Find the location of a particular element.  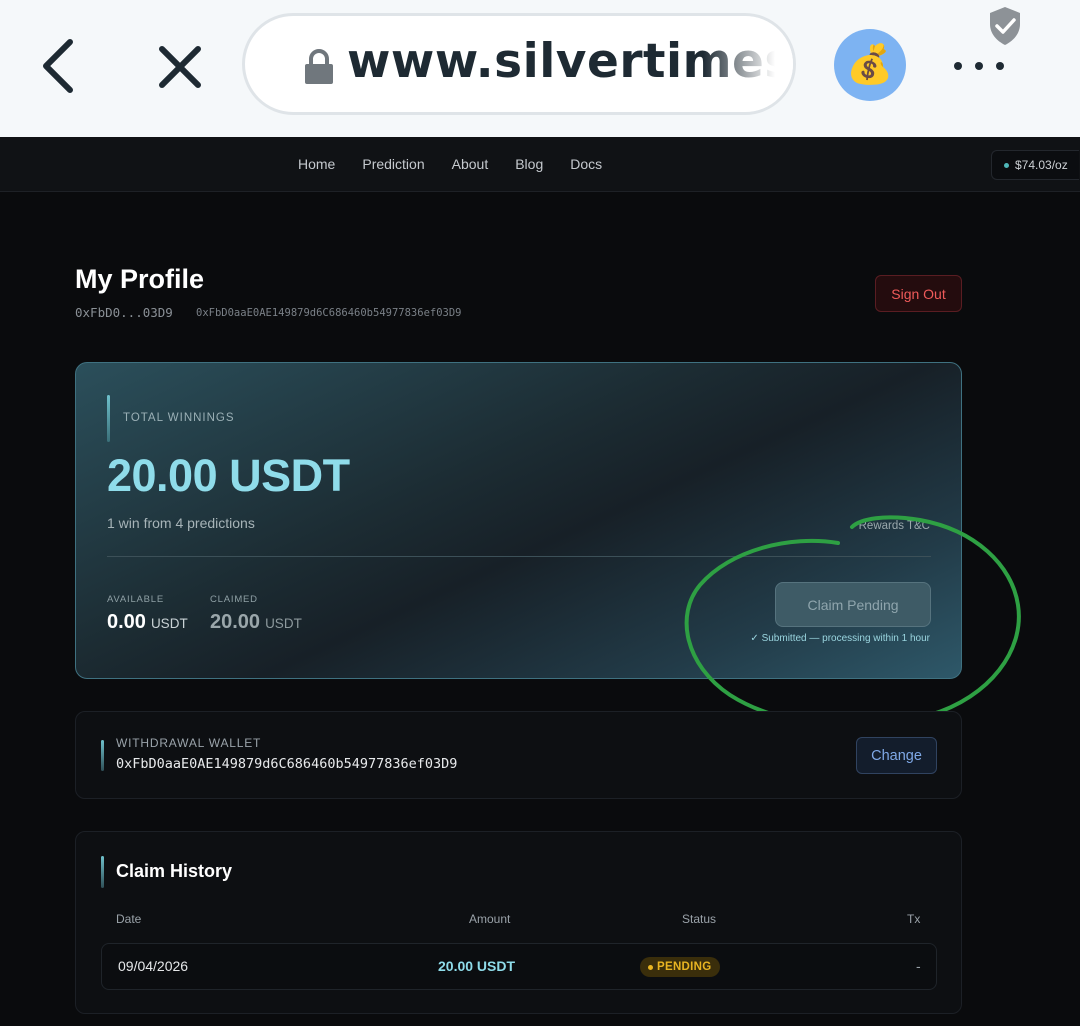

available-unit: USDT is located at coordinates (169, 623).